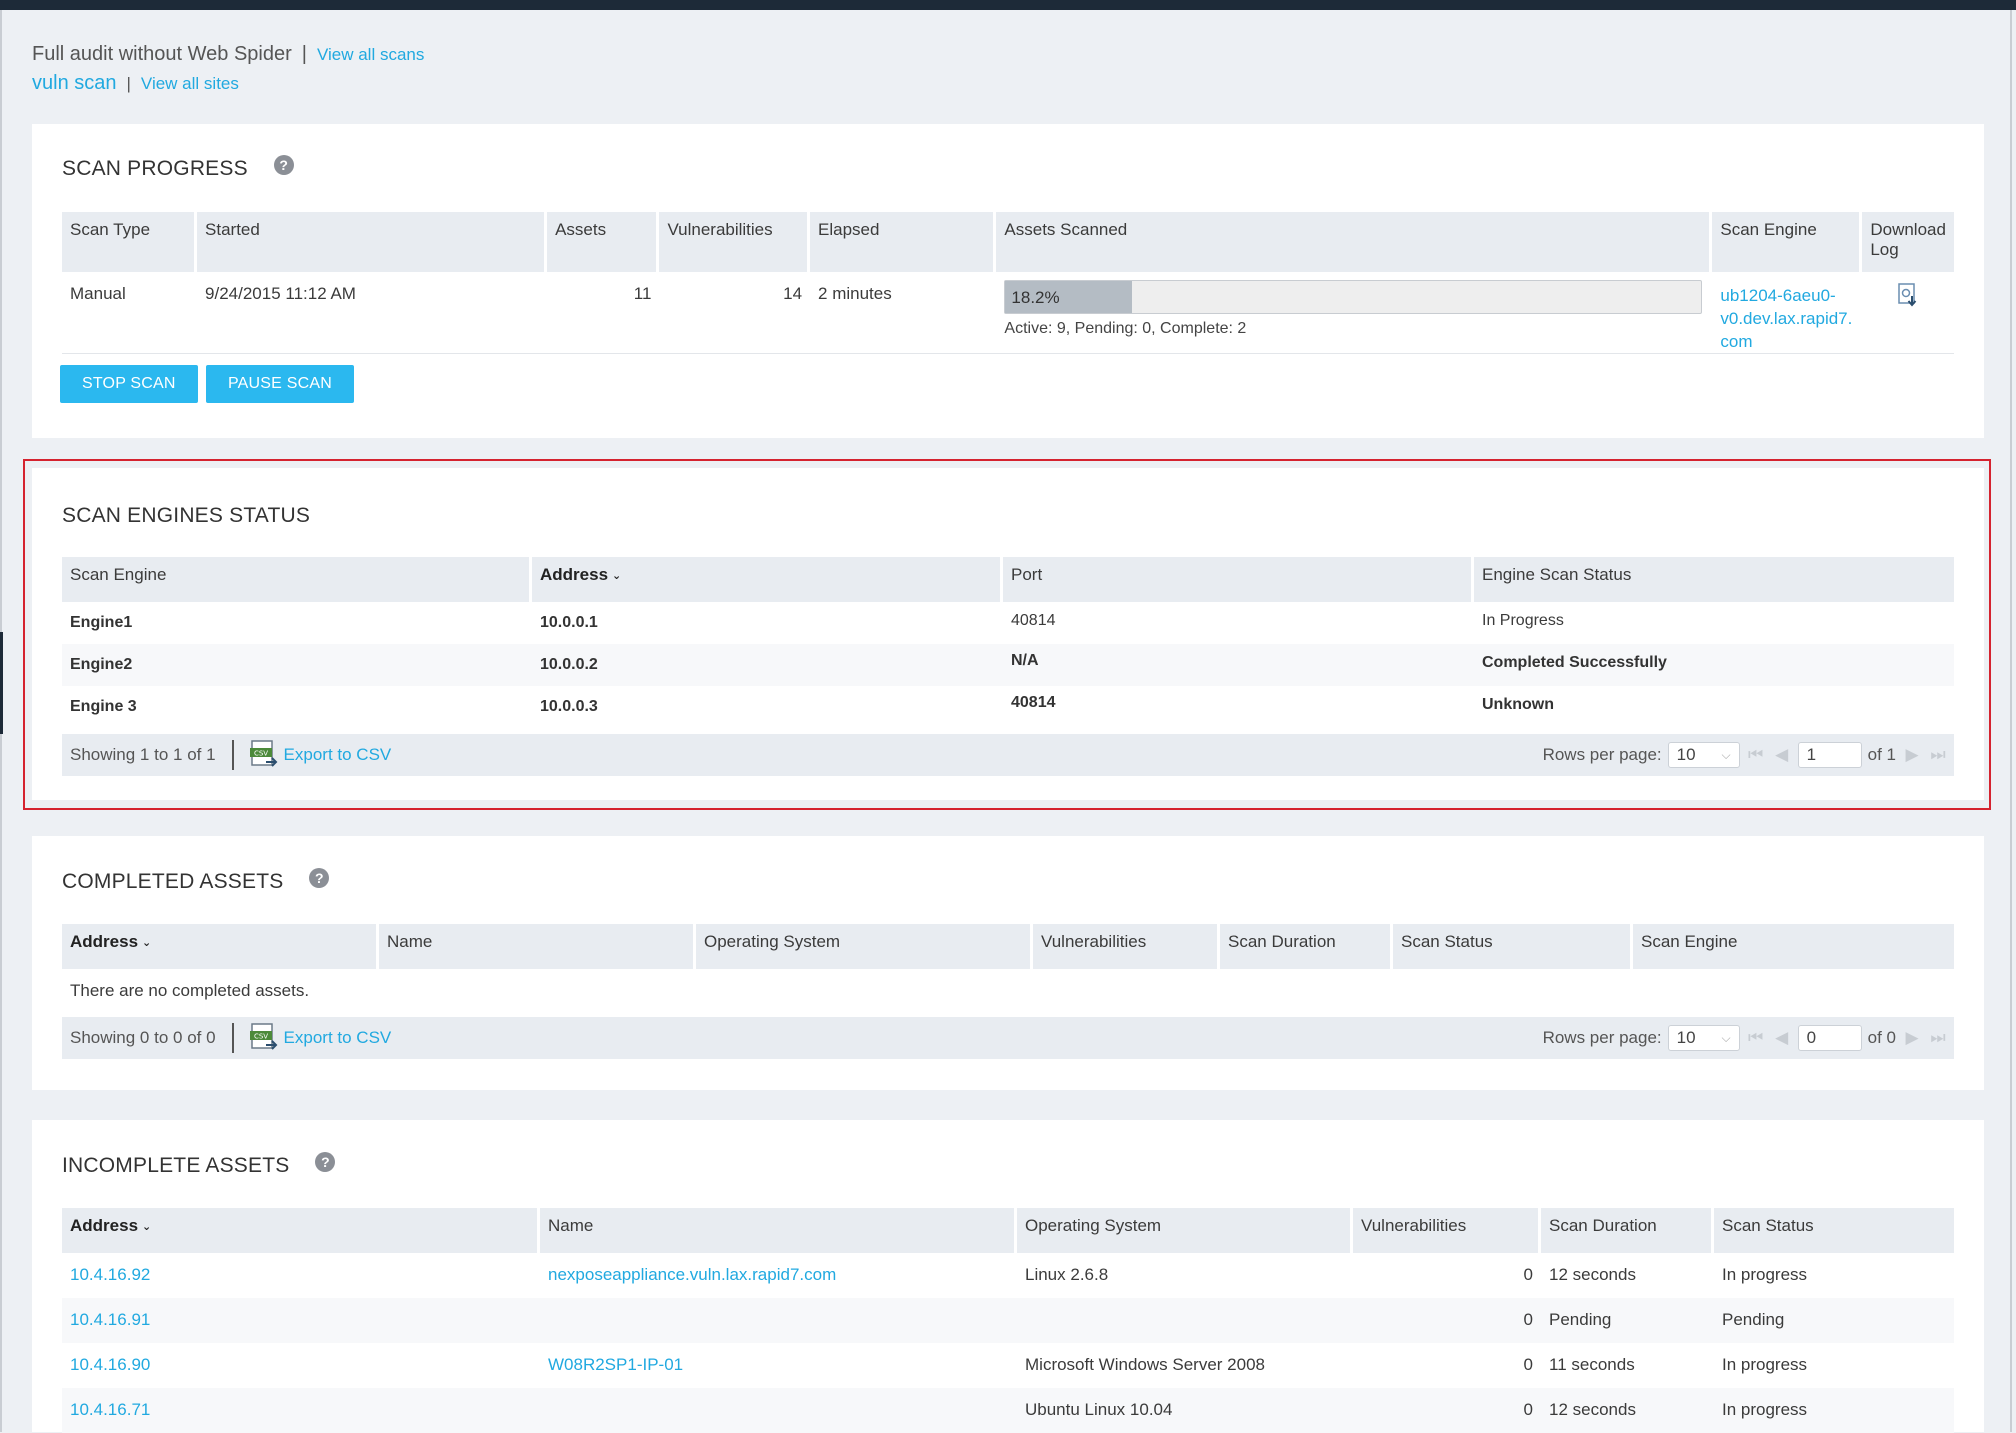 The width and height of the screenshot is (2016, 1433). Describe the element at coordinates (1008, 707) in the screenshot. I see `table-row: Engine 3 10.0.0.3 40814 Unknown` at that location.